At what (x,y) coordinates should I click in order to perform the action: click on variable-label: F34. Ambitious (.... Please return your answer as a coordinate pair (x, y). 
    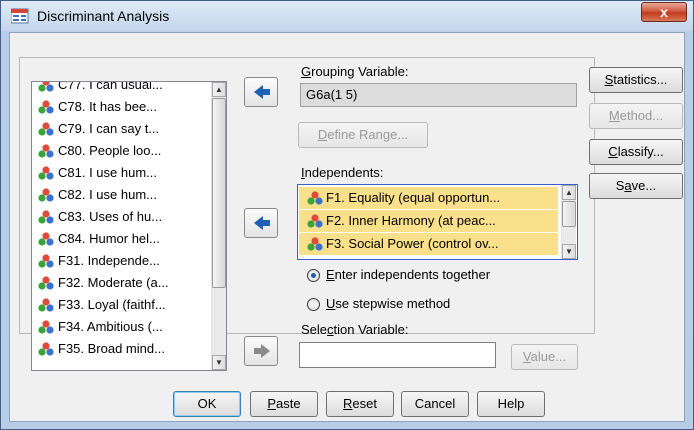
    Looking at the image, I should click on (110, 326).